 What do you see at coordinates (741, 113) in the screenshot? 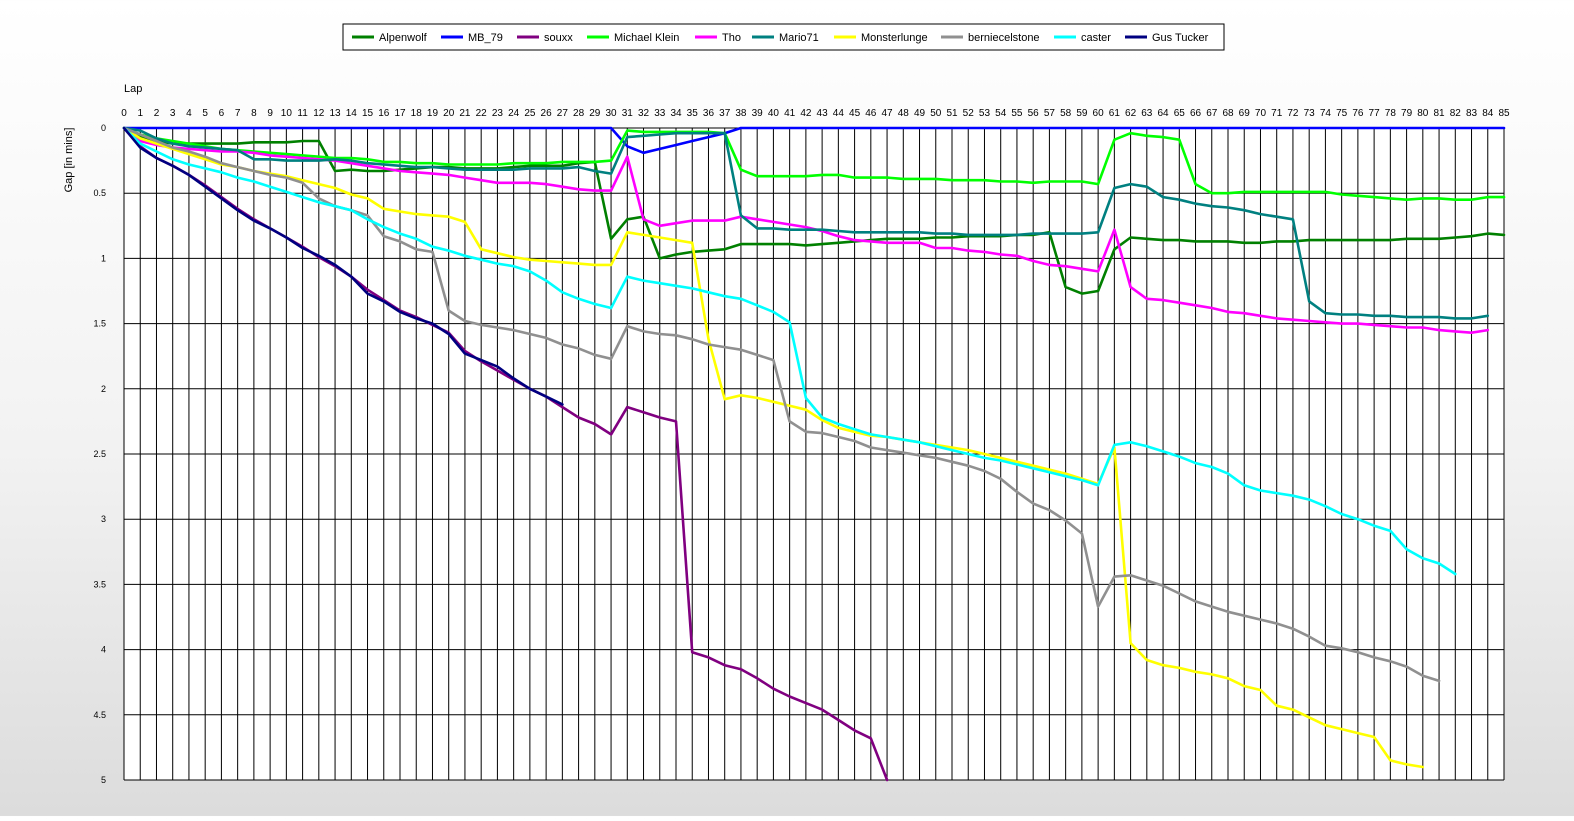
I see `x-tick-label: 38` at bounding box center [741, 113].